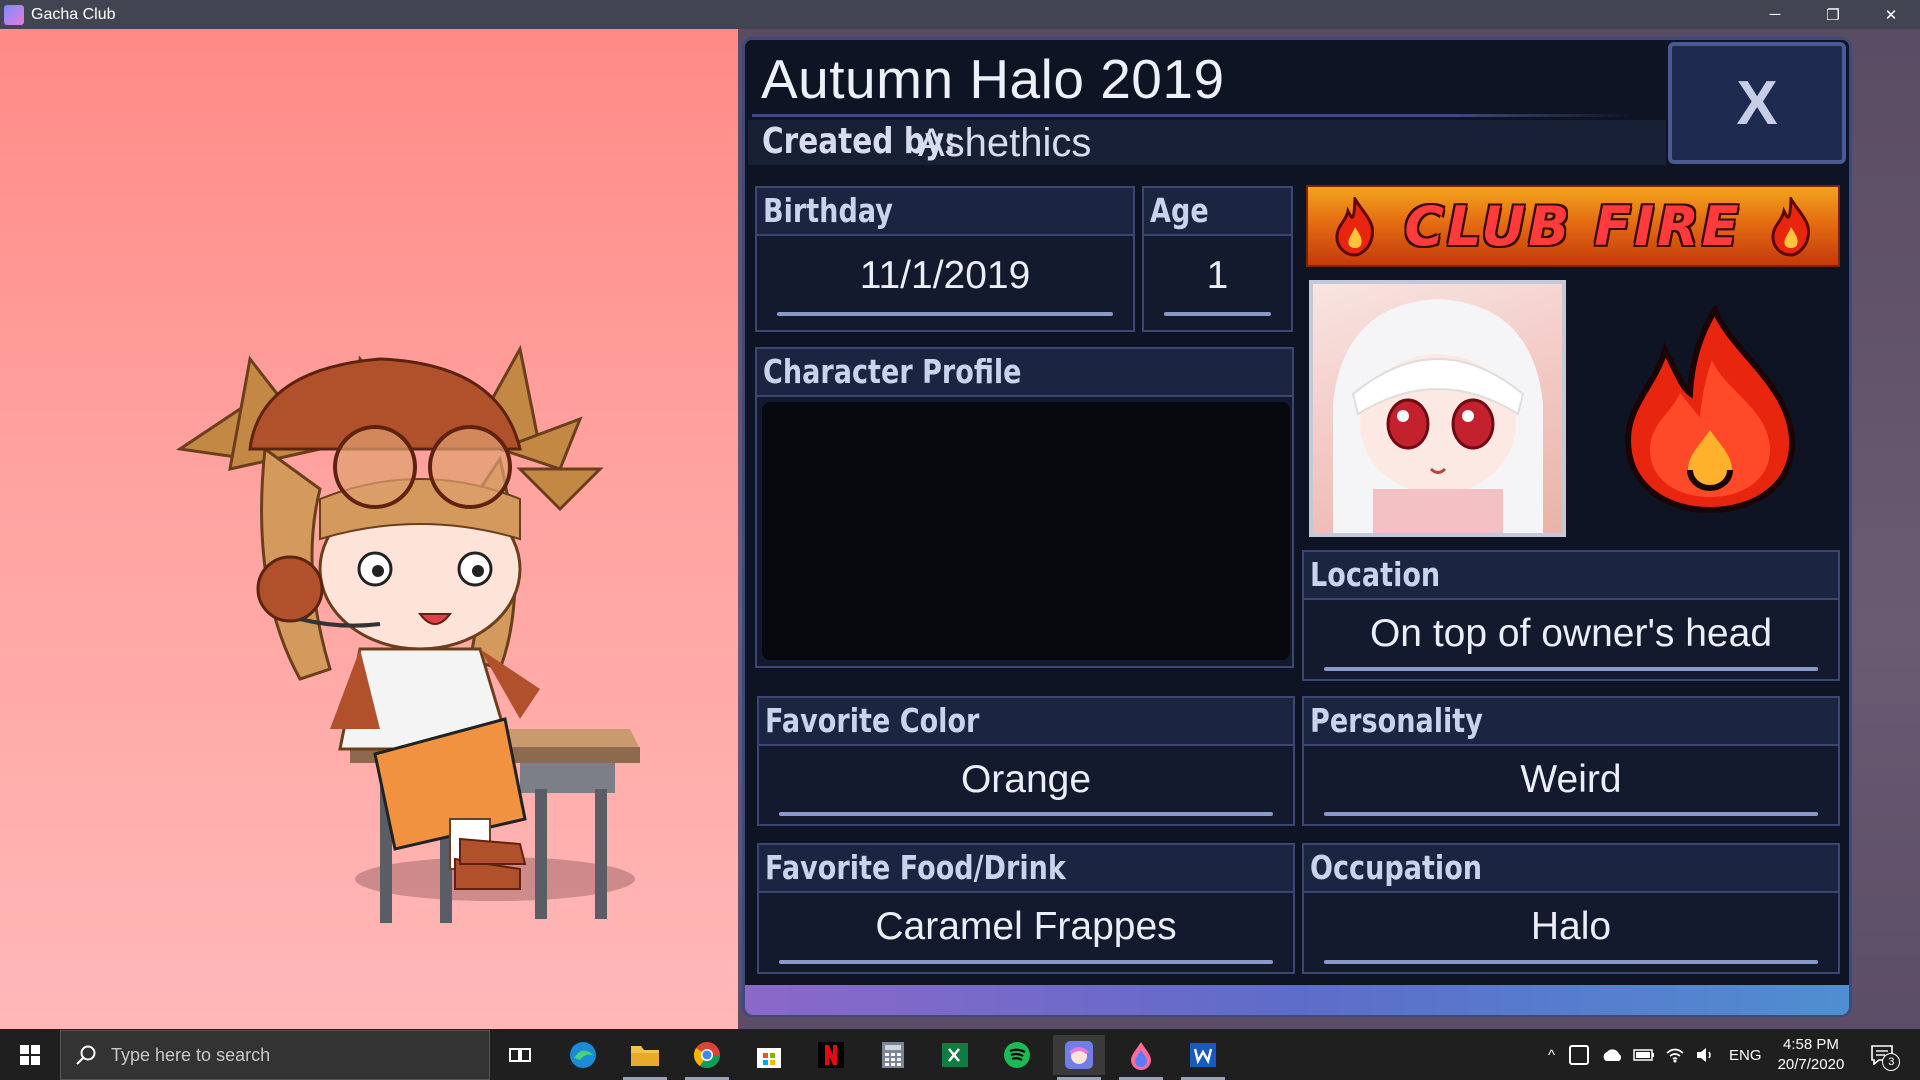  Describe the element at coordinates (1551, 1055) in the screenshot. I see `show-hidden-icons-chevron-icon: ^` at that location.